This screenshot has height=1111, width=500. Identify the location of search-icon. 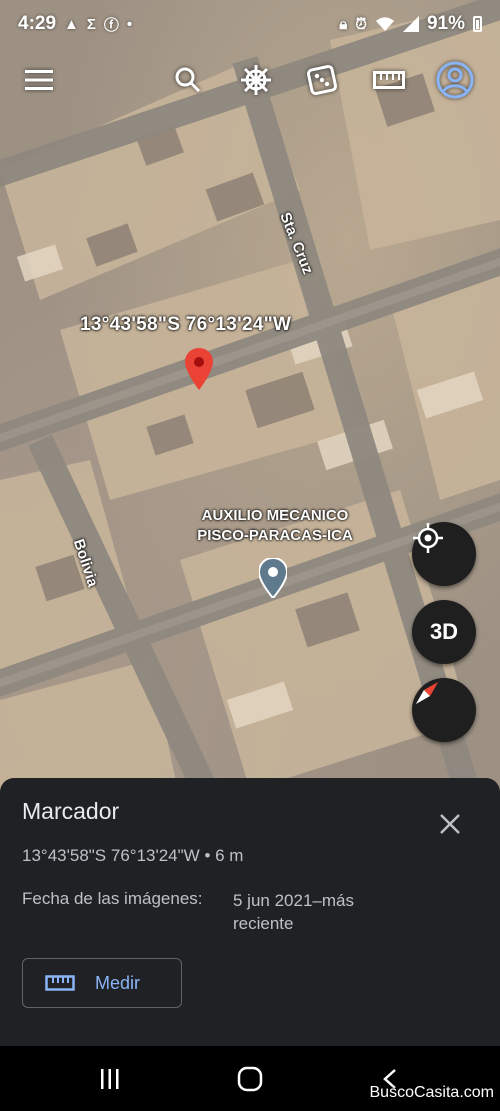
(188, 80).